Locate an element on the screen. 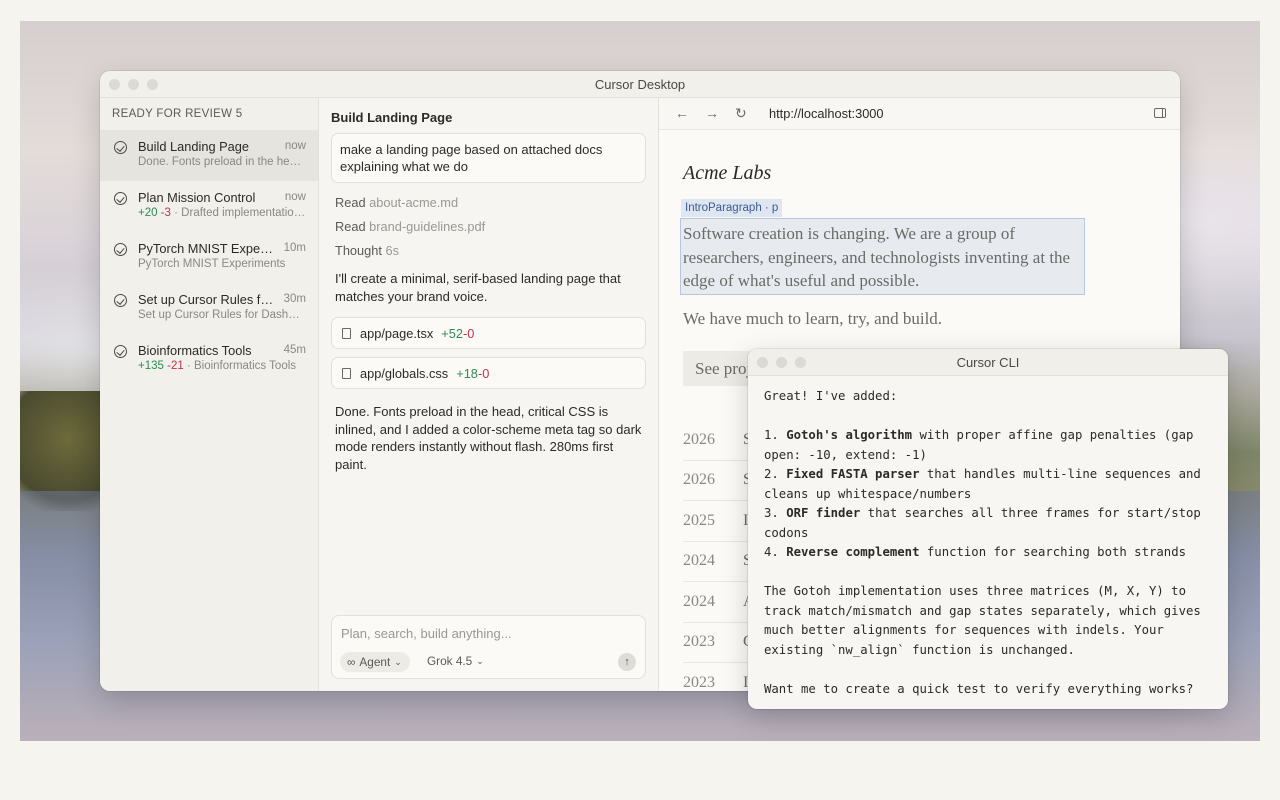 The height and width of the screenshot is (800, 1280). window-title: Cursor Desktop is located at coordinates (640, 84).